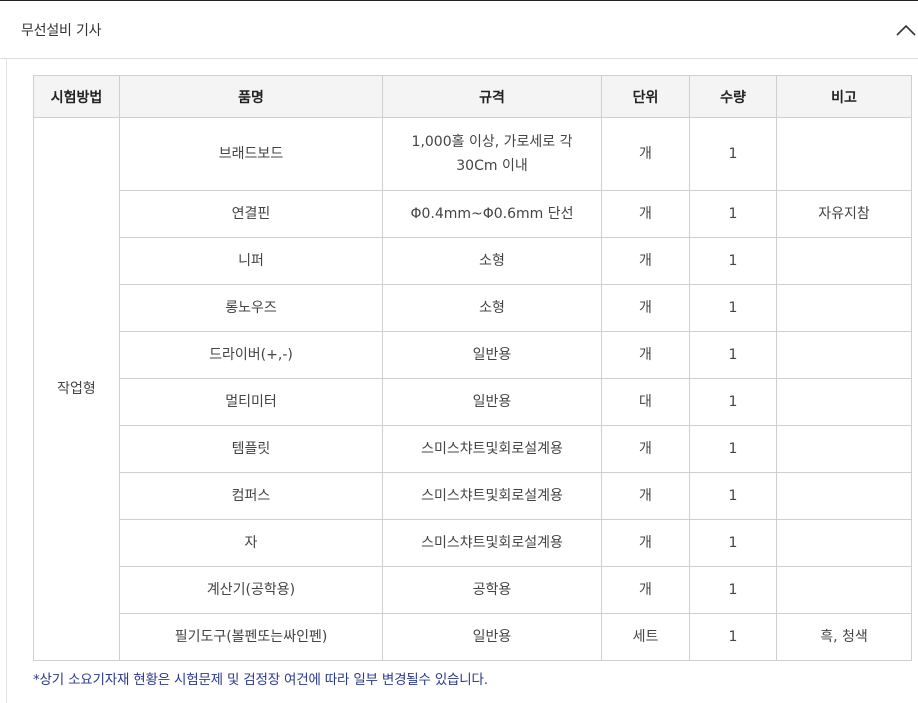  What do you see at coordinates (645, 637) in the screenshot?
I see `item-unit: 세트` at bounding box center [645, 637].